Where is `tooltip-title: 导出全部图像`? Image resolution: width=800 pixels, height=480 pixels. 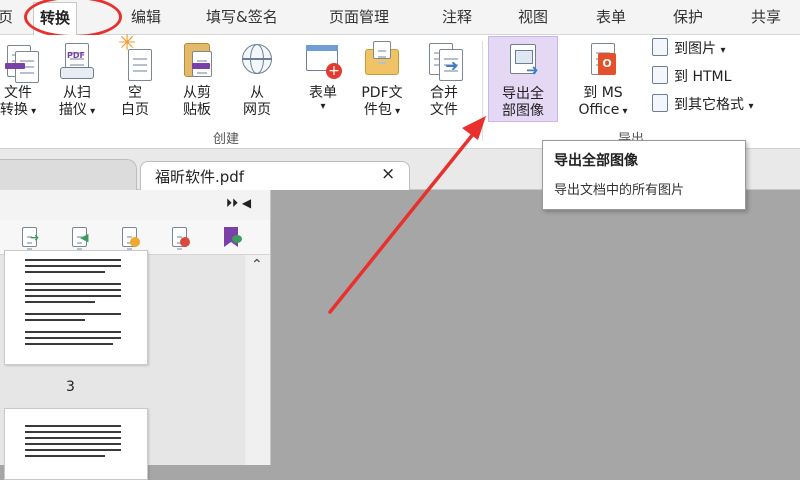
tooltip-title: 导出全部图像 is located at coordinates (596, 161).